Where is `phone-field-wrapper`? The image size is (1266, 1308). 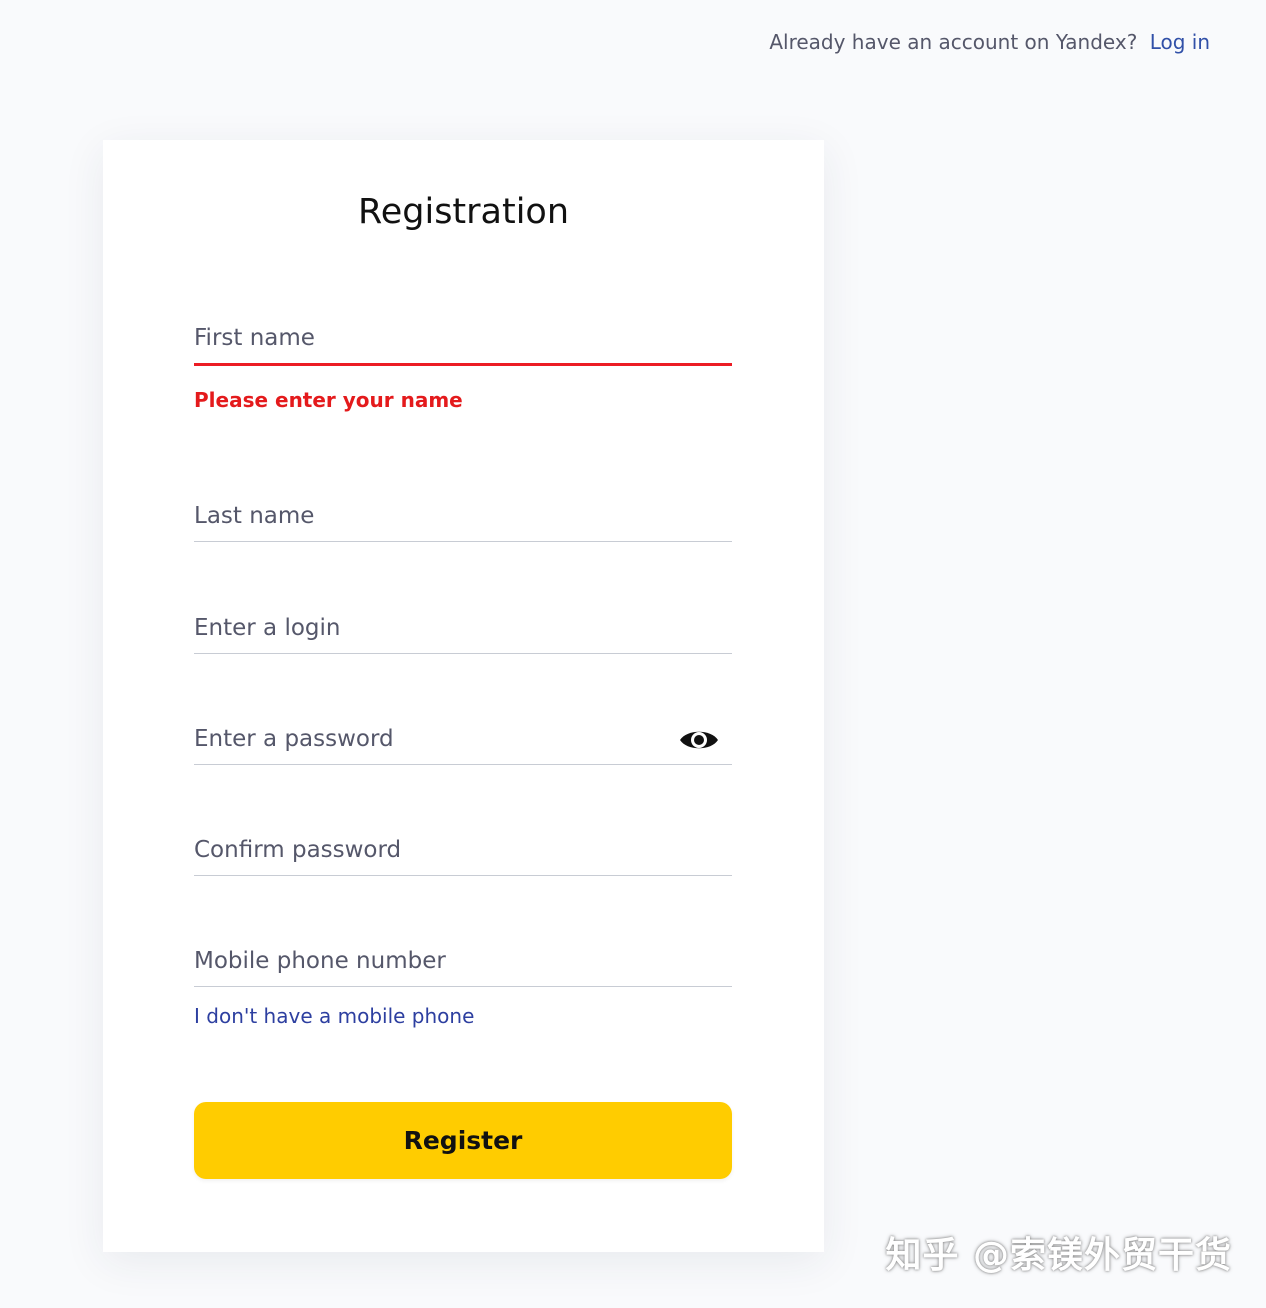 phone-field-wrapper is located at coordinates (463, 967).